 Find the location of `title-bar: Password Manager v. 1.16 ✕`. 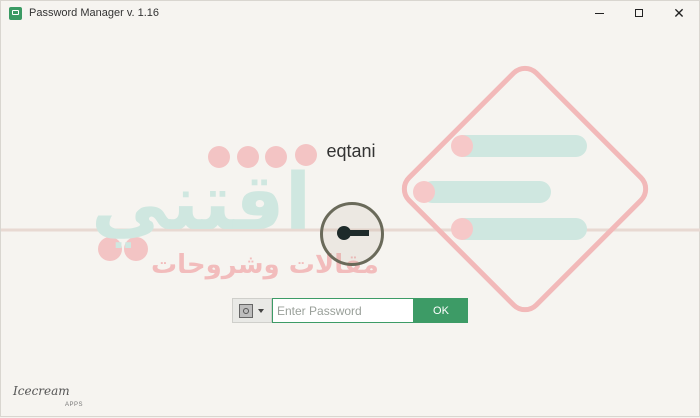

title-bar: Password Manager v. 1.16 ✕ is located at coordinates (350, 13).